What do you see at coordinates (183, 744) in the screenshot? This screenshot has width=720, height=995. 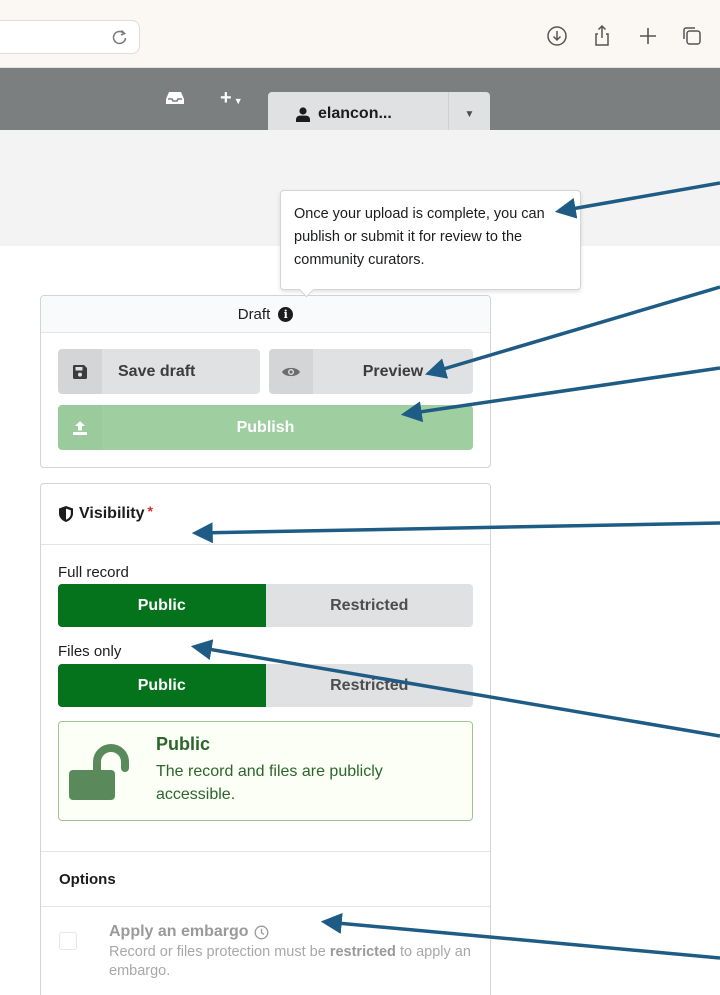 I see `visibility-message-title: Public` at bounding box center [183, 744].